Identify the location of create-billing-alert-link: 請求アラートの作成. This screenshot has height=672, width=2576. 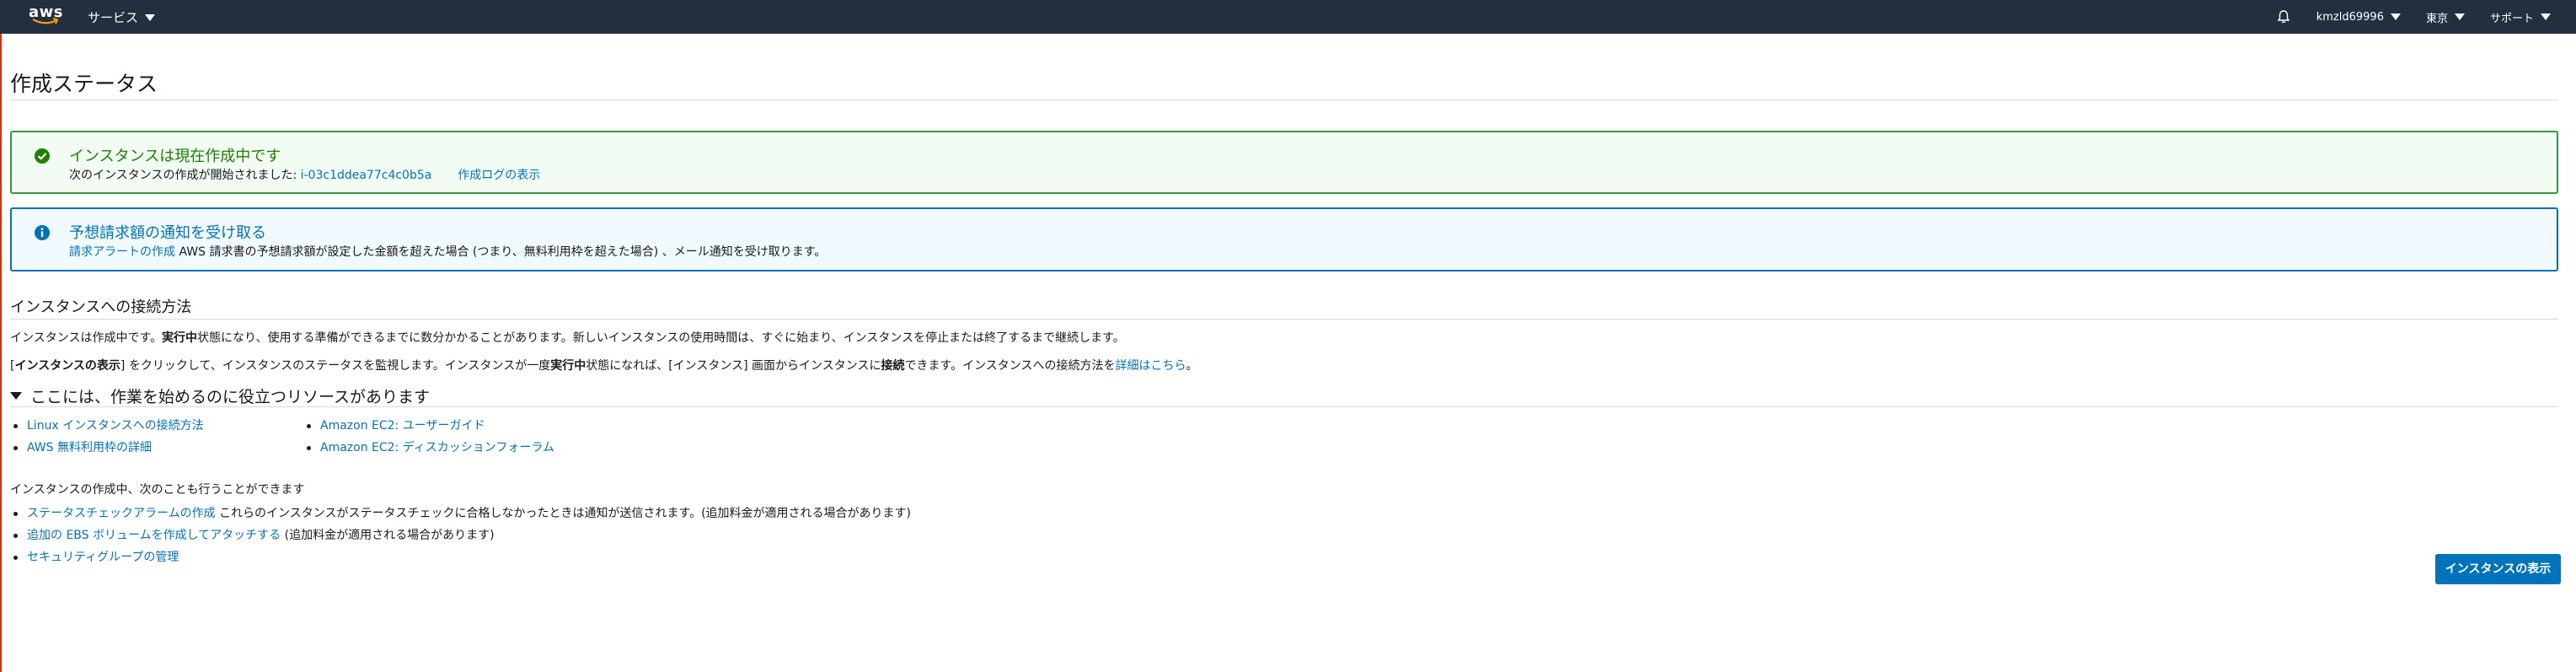
(122, 252).